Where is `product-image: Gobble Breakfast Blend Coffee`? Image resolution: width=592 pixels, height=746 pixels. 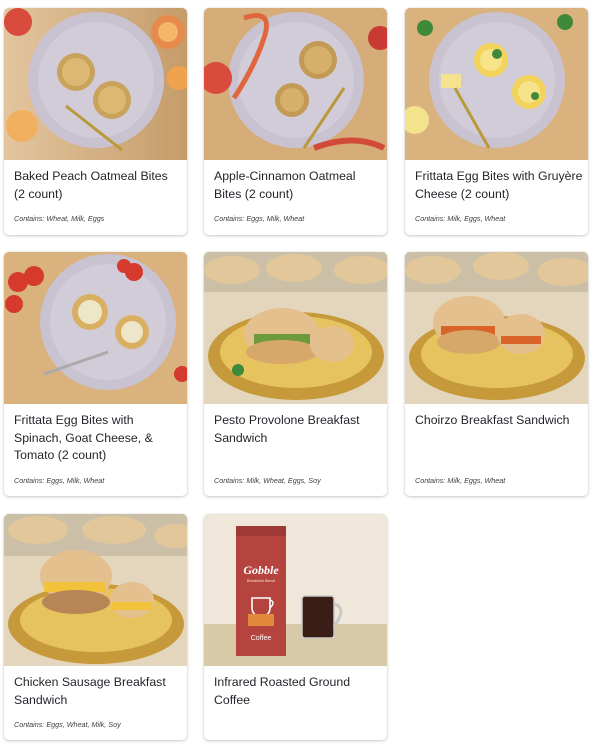
product-image: Gobble Breakfast Blend Coffee is located at coordinates (295, 590).